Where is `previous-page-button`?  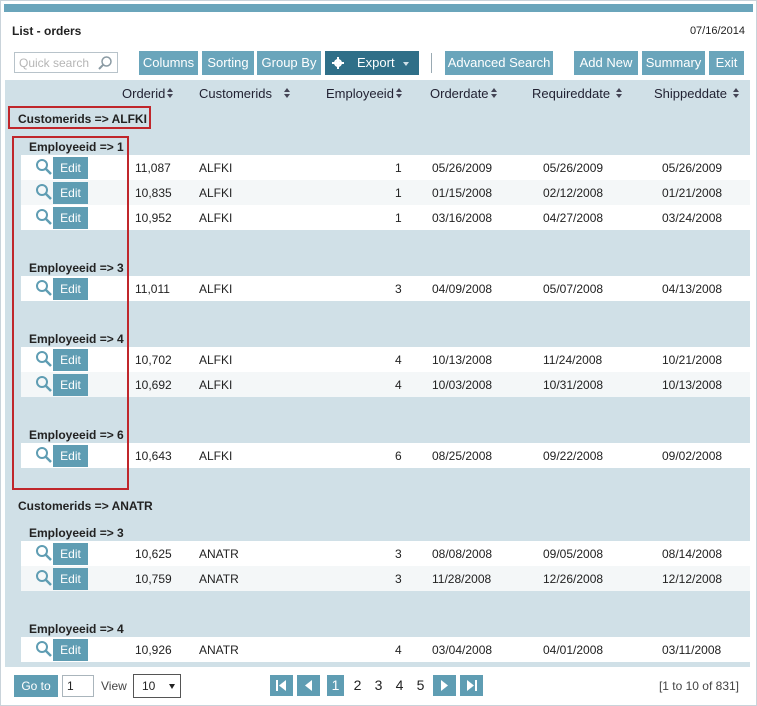
previous-page-button is located at coordinates (308, 685).